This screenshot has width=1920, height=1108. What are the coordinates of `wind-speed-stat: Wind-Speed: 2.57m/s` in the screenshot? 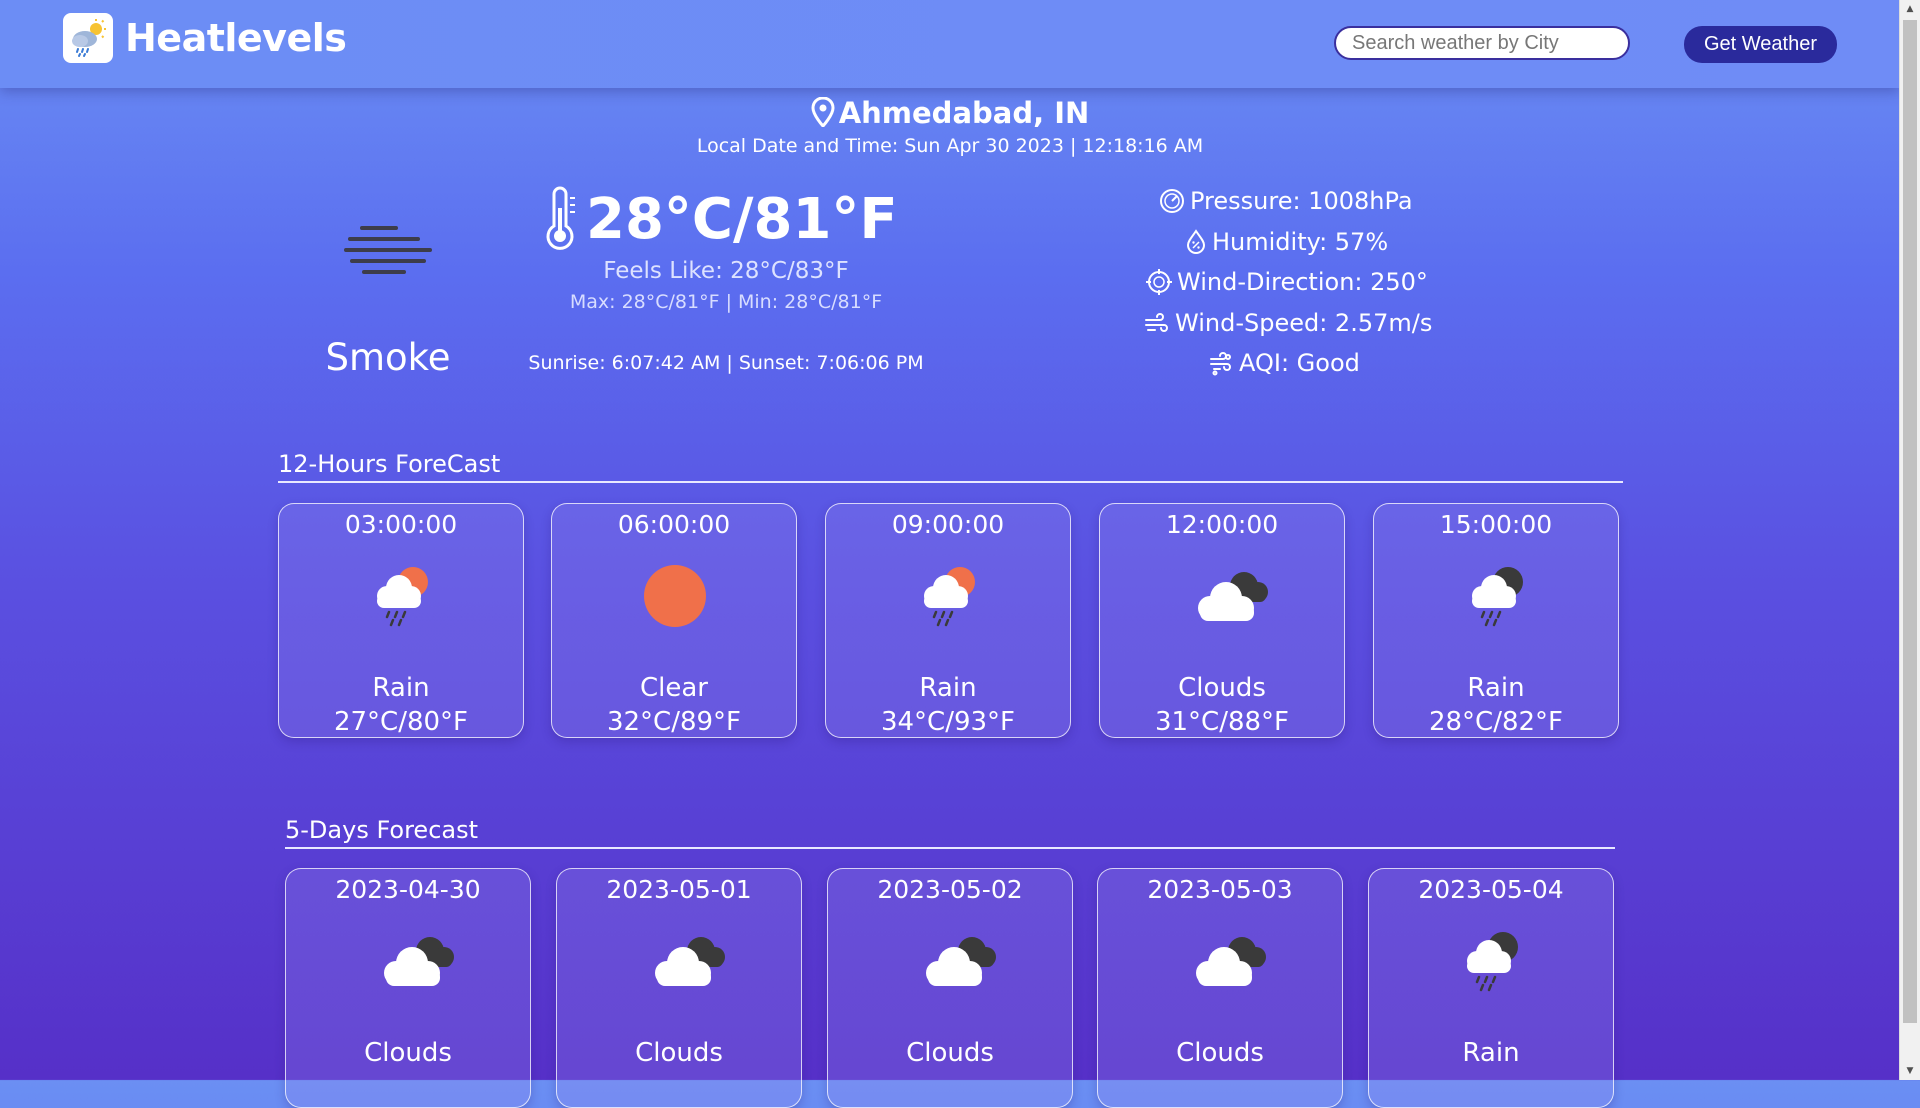 It's located at (1288, 323).